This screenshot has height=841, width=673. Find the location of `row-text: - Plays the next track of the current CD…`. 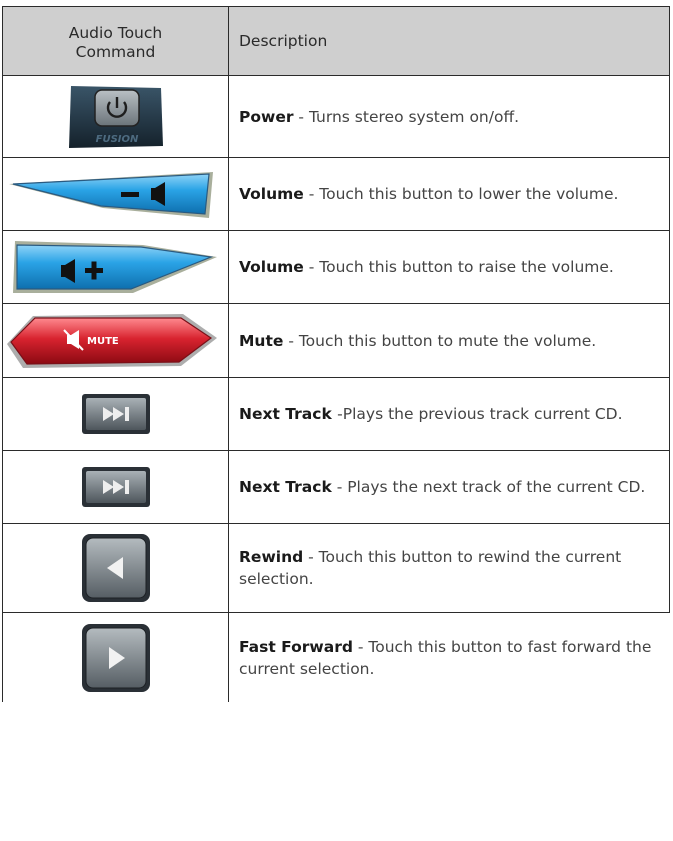

row-text: - Plays the next track of the current CD… is located at coordinates (488, 487).